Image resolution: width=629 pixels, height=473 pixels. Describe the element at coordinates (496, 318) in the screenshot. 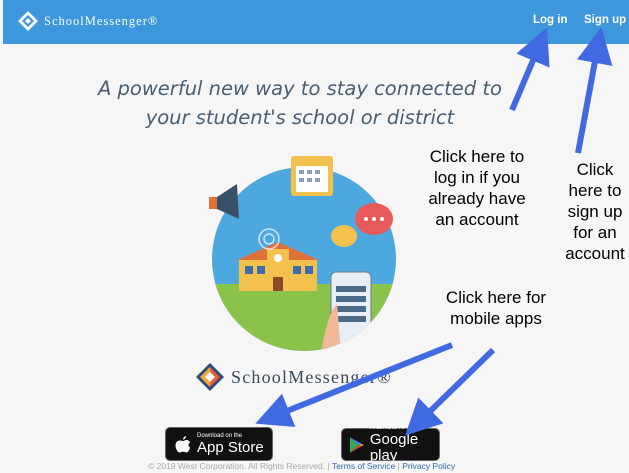

I see `apps-annotation-line: mobile apps` at that location.